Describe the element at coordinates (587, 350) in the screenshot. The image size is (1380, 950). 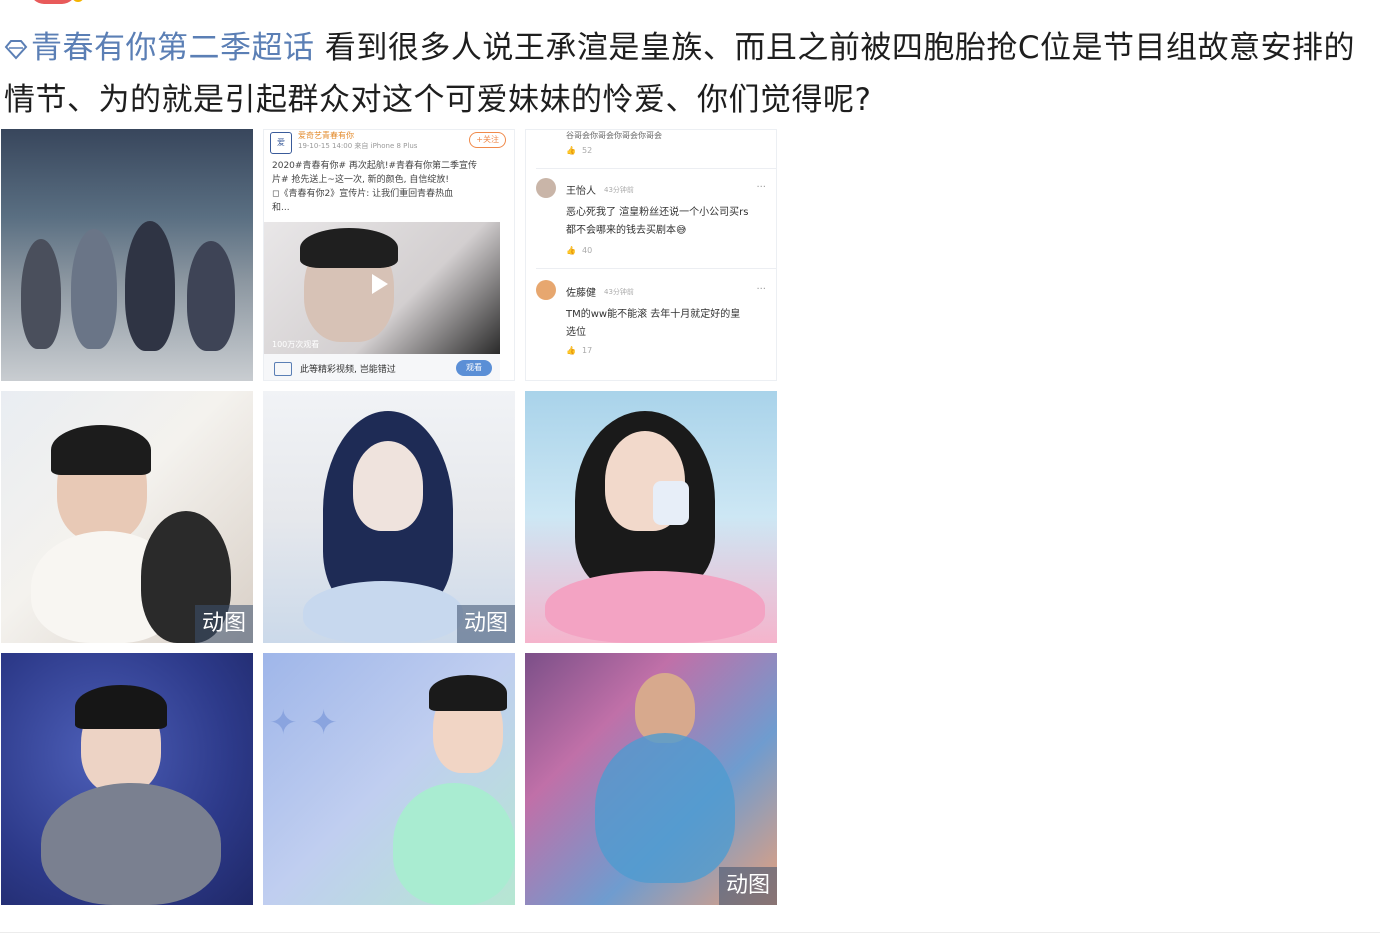
I see `comment-likes: 17` at that location.